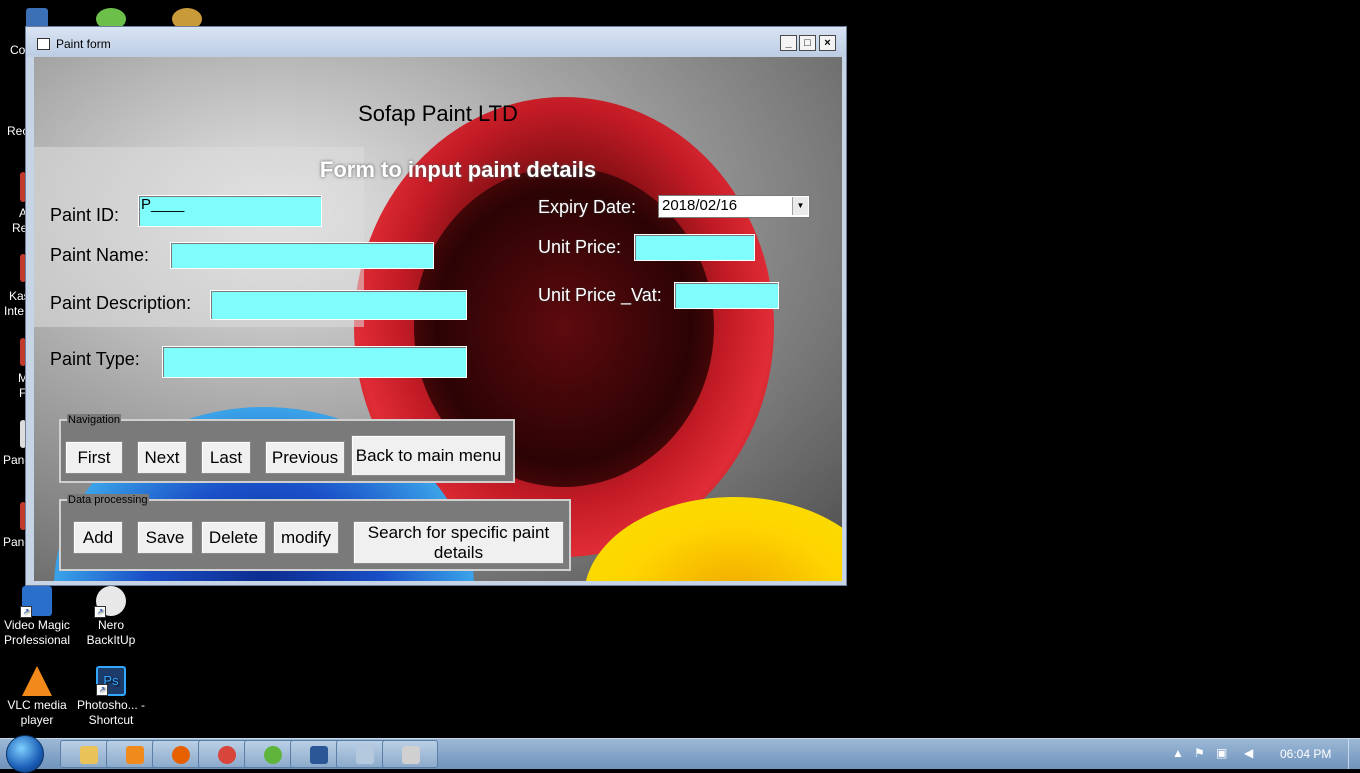  What do you see at coordinates (807, 43) in the screenshot?
I see `maximize-button: □` at bounding box center [807, 43].